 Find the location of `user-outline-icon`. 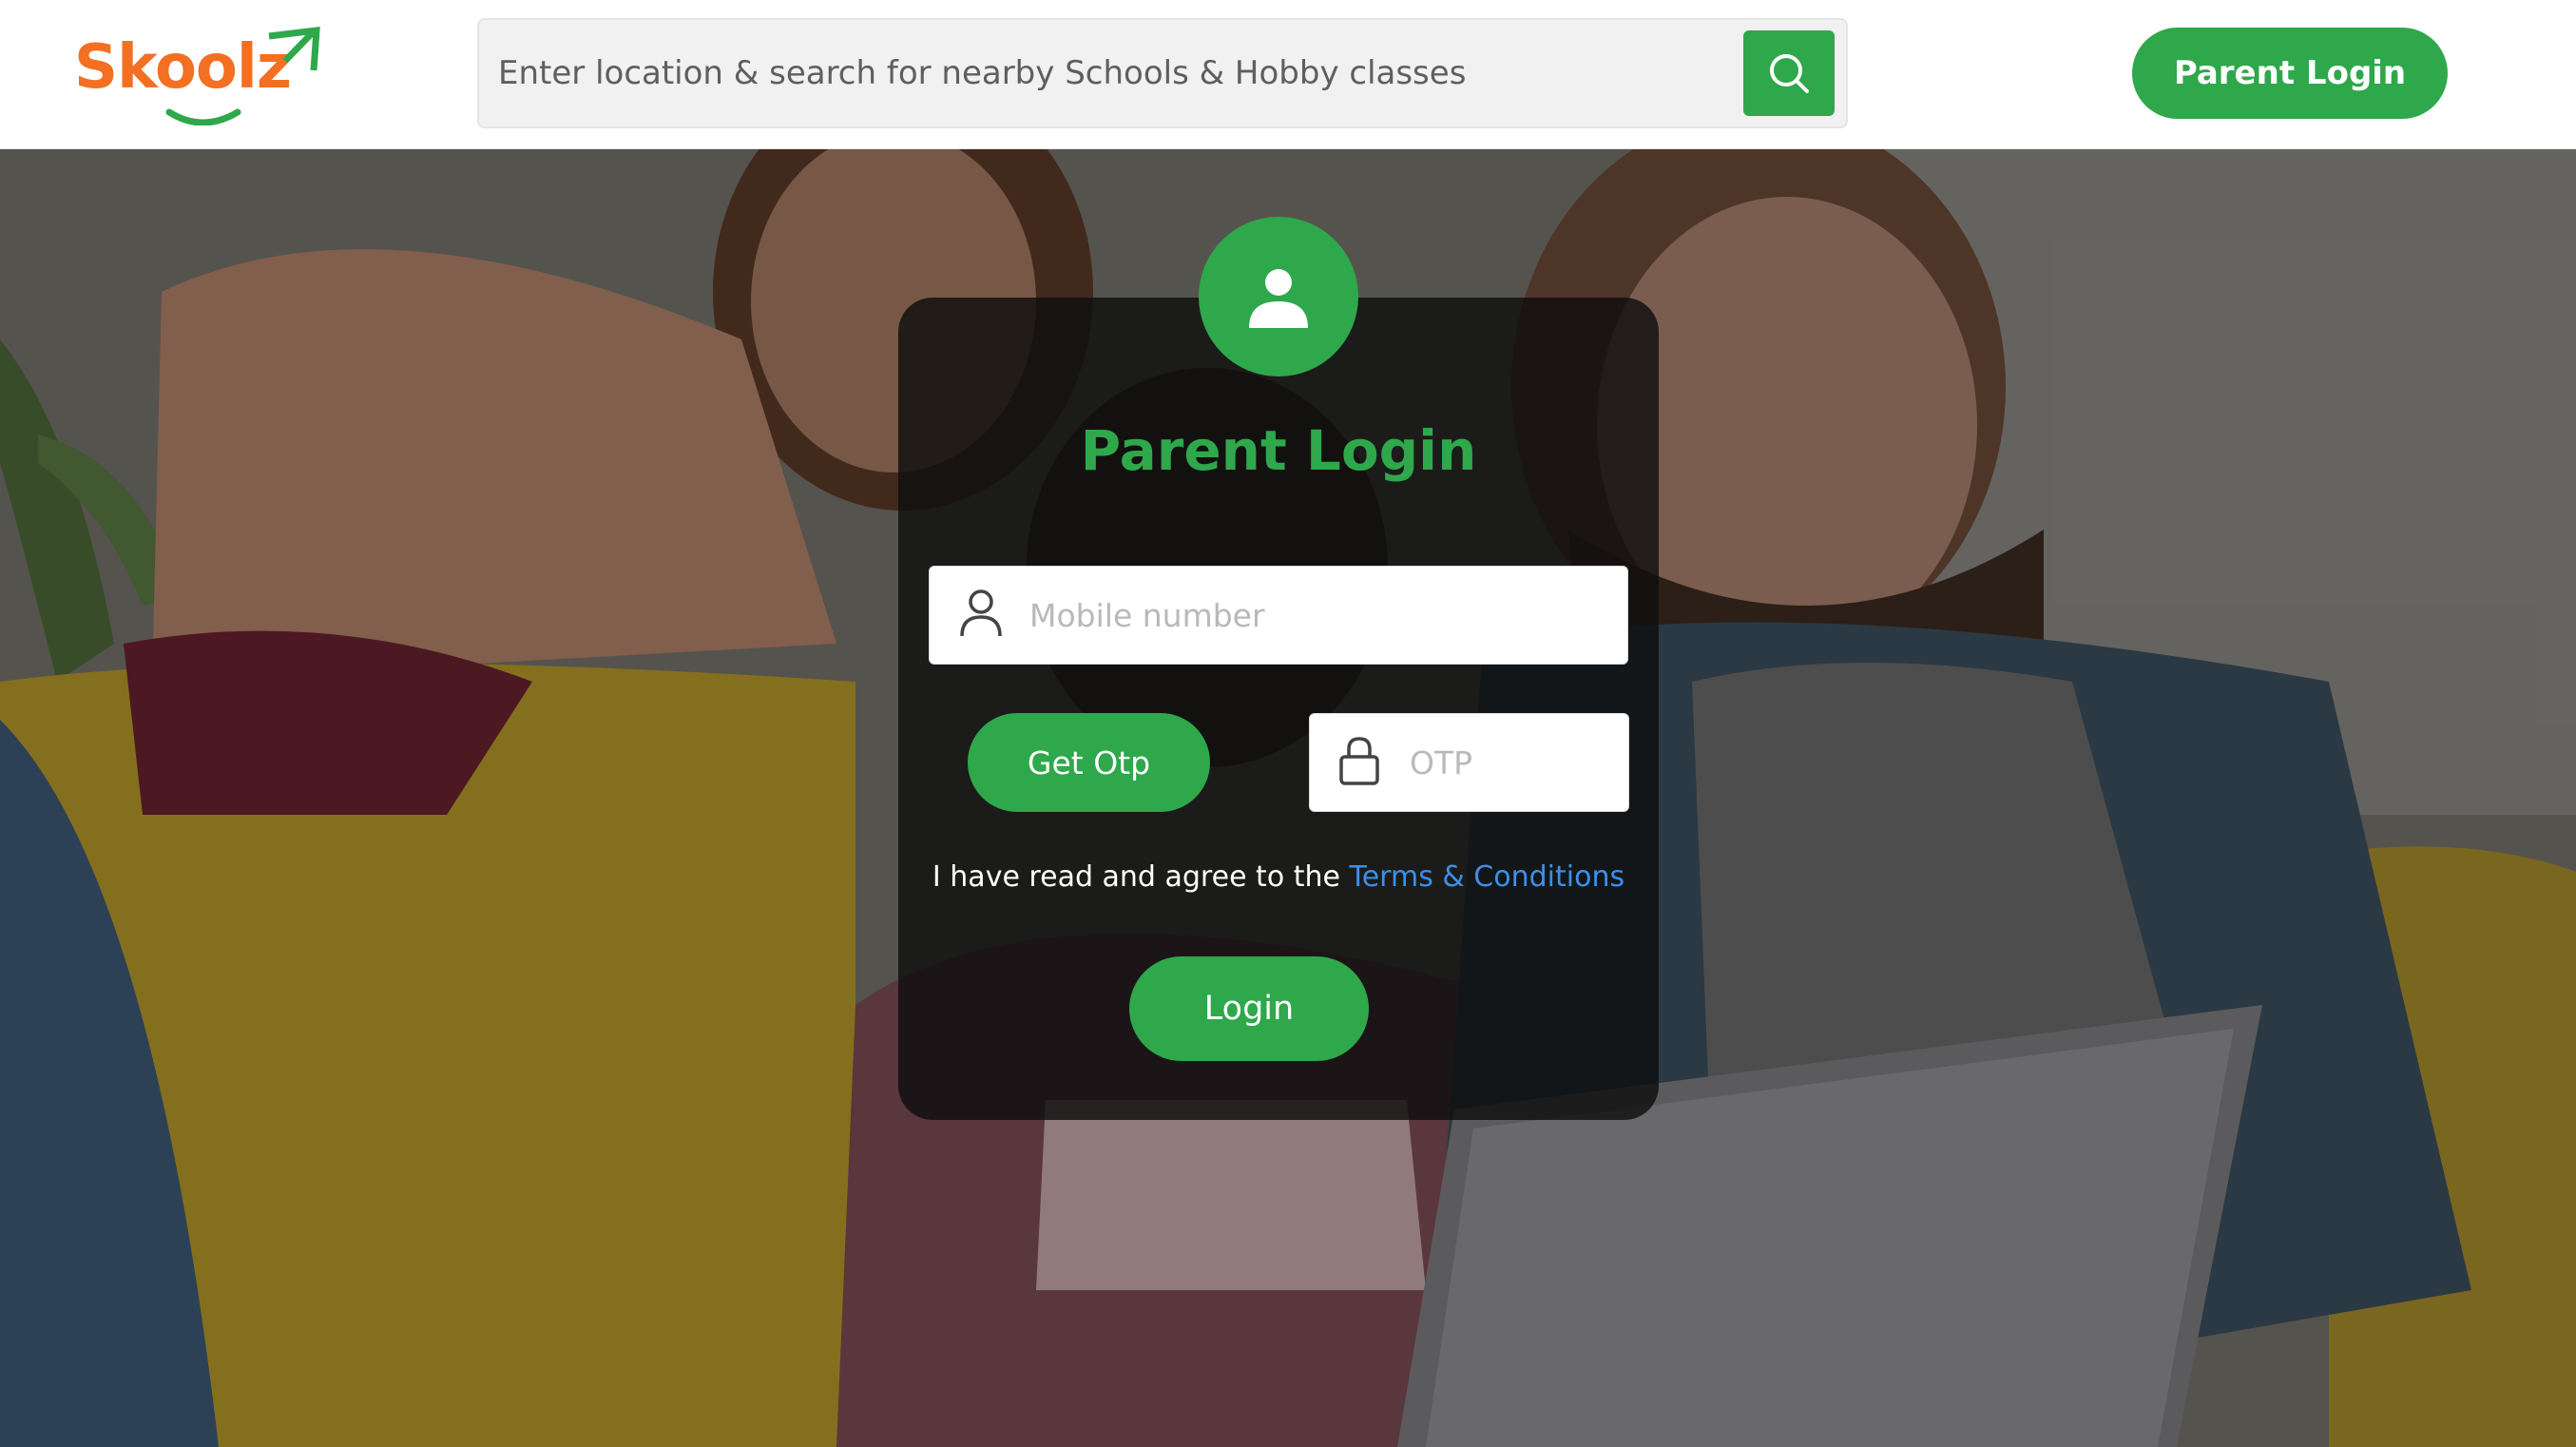

user-outline-icon is located at coordinates (981, 615).